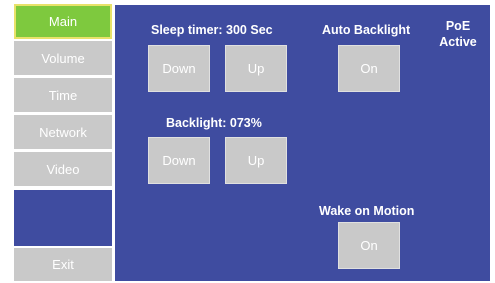  What do you see at coordinates (458, 34) in the screenshot?
I see `poe-status: PoE Active` at bounding box center [458, 34].